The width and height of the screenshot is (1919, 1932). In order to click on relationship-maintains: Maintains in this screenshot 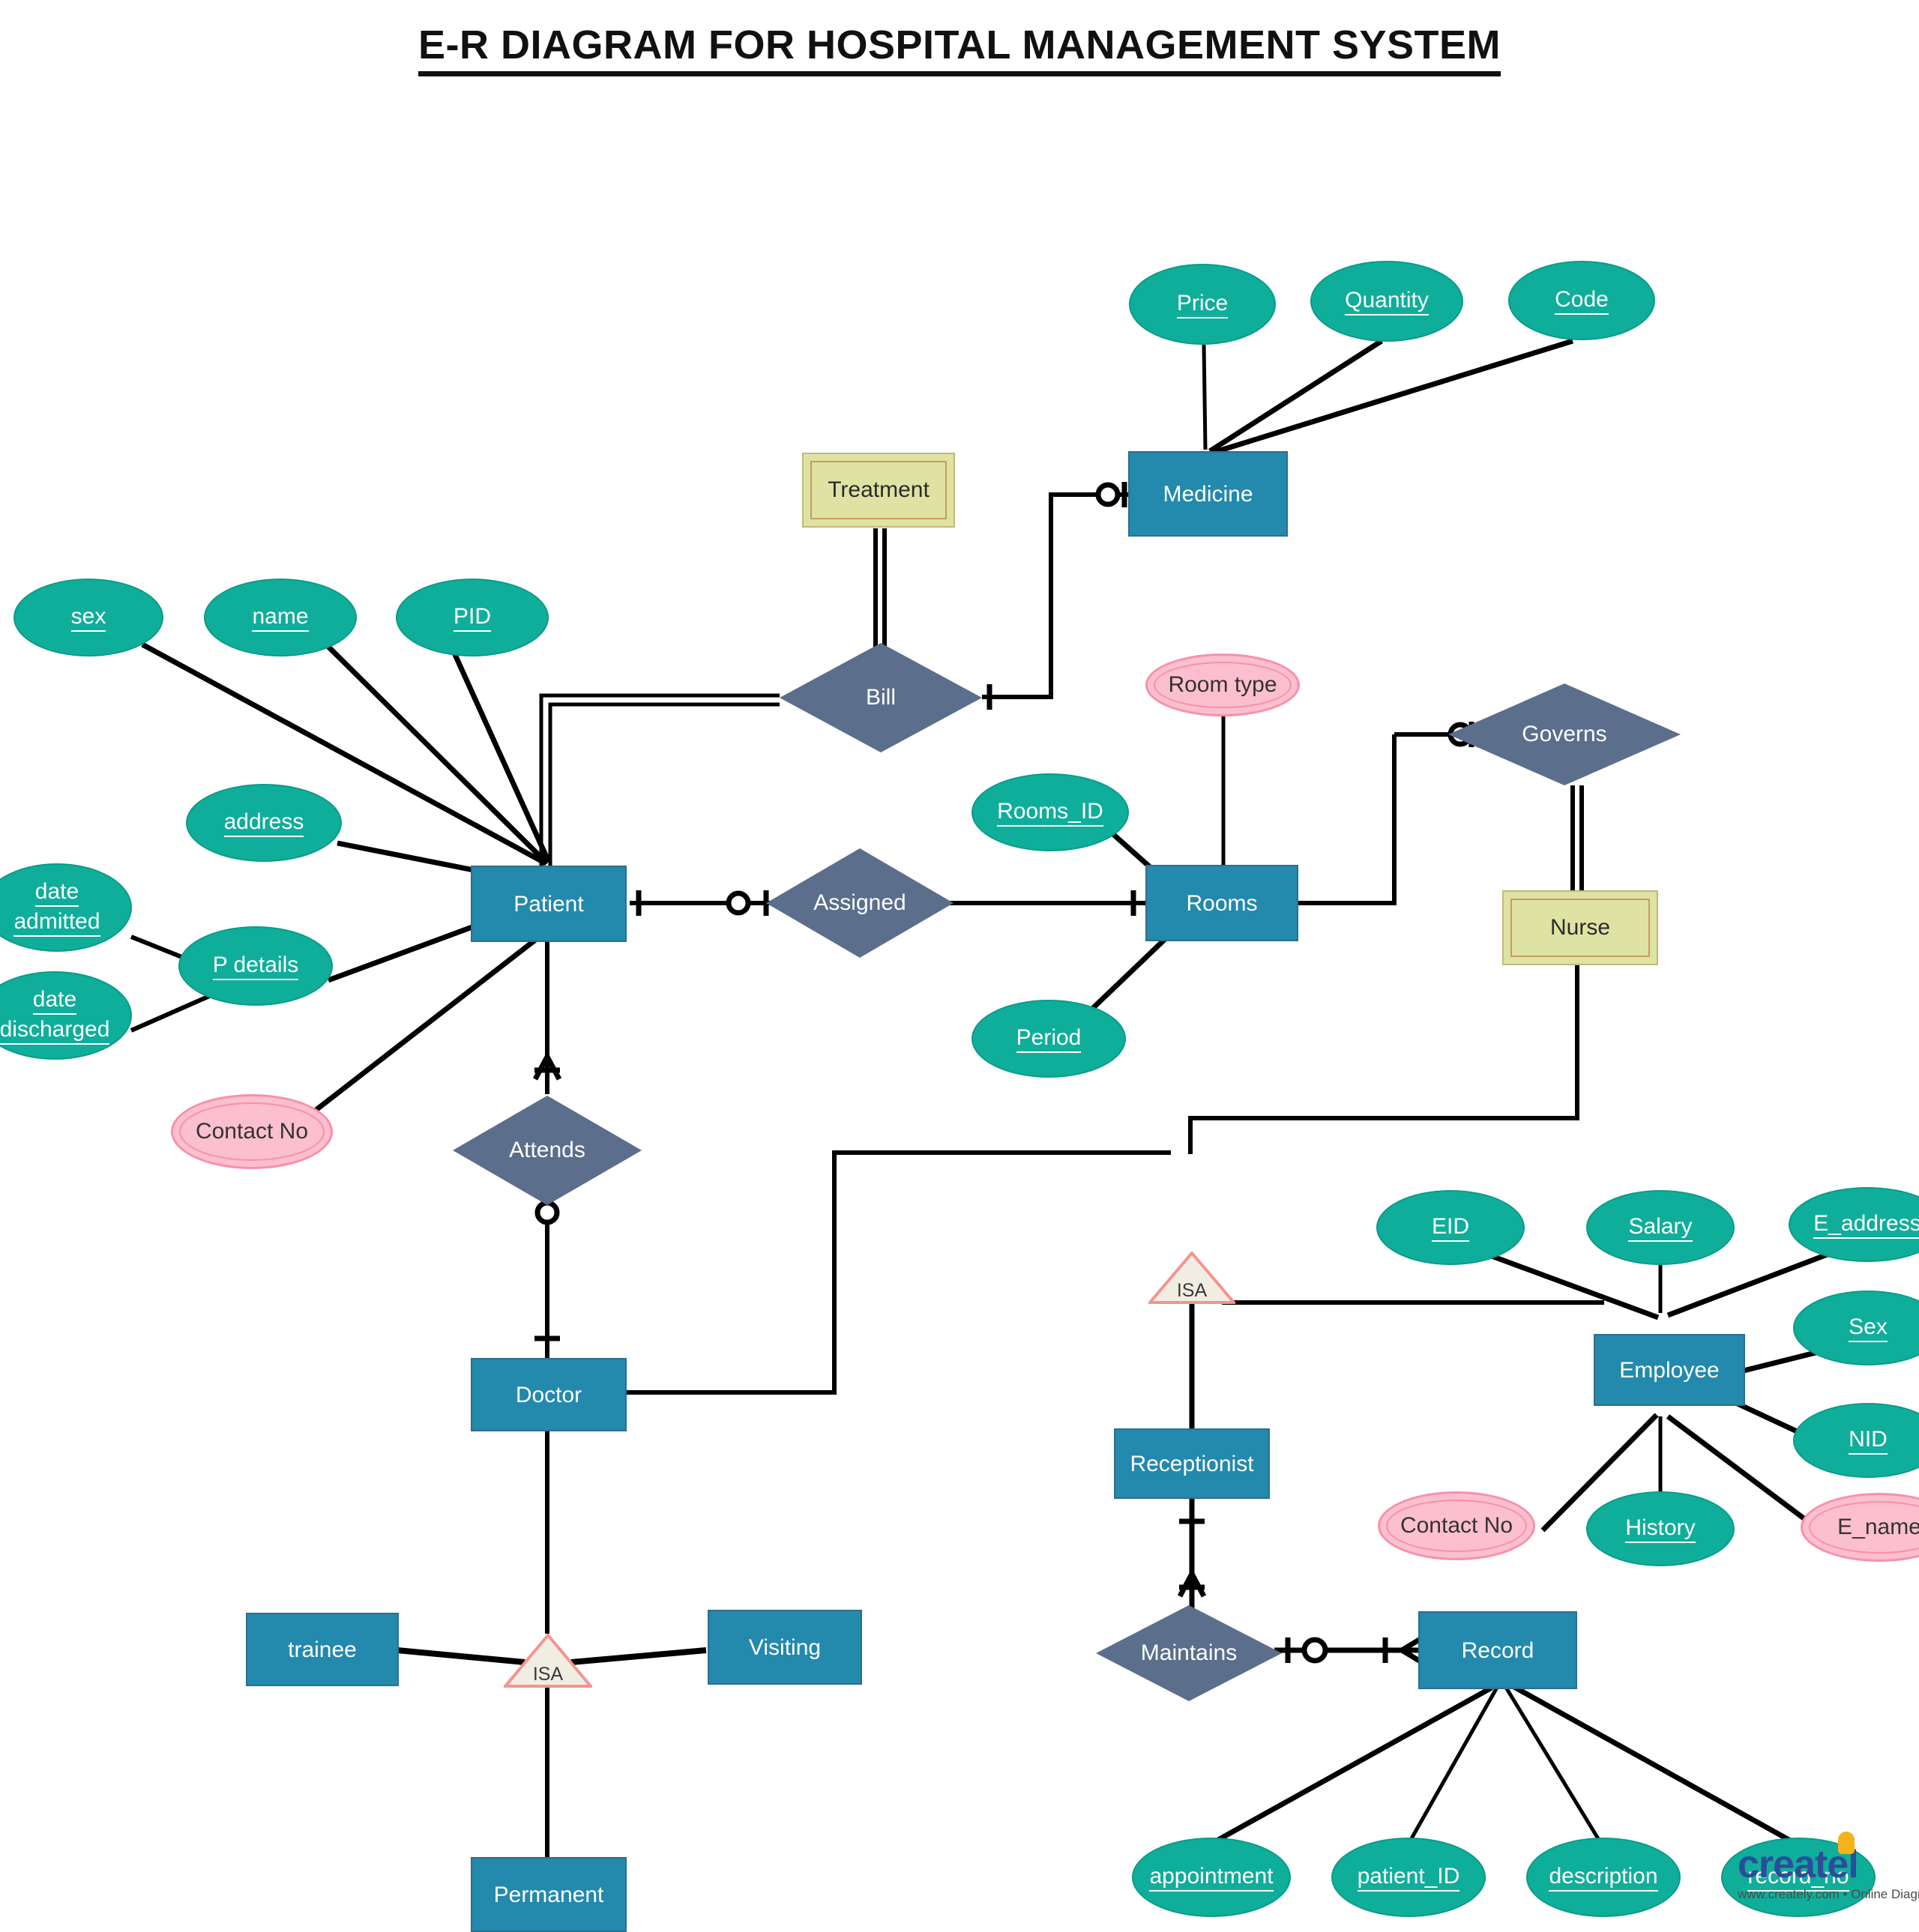, I will do `click(1189, 1653)`.